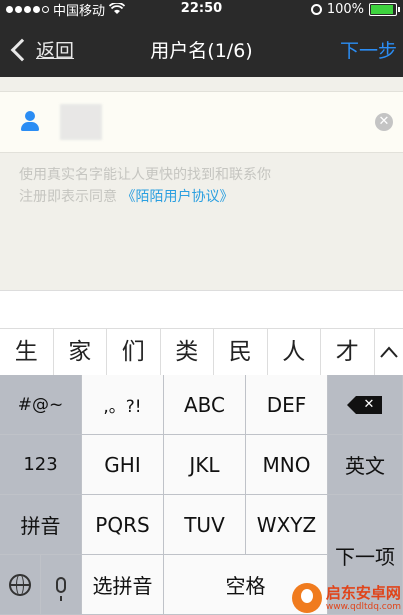 This screenshot has height=615, width=403. I want to click on top-bar: 中国移动 22:50 100% 返回 用户名(1/6) 下一步, so click(201, 38).